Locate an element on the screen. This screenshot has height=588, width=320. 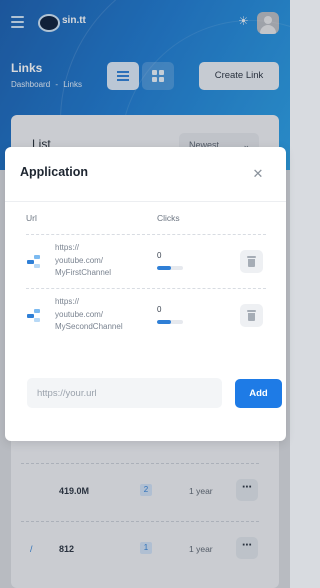
link-url-line: MyFirstChannel is located at coordinates (83, 272).